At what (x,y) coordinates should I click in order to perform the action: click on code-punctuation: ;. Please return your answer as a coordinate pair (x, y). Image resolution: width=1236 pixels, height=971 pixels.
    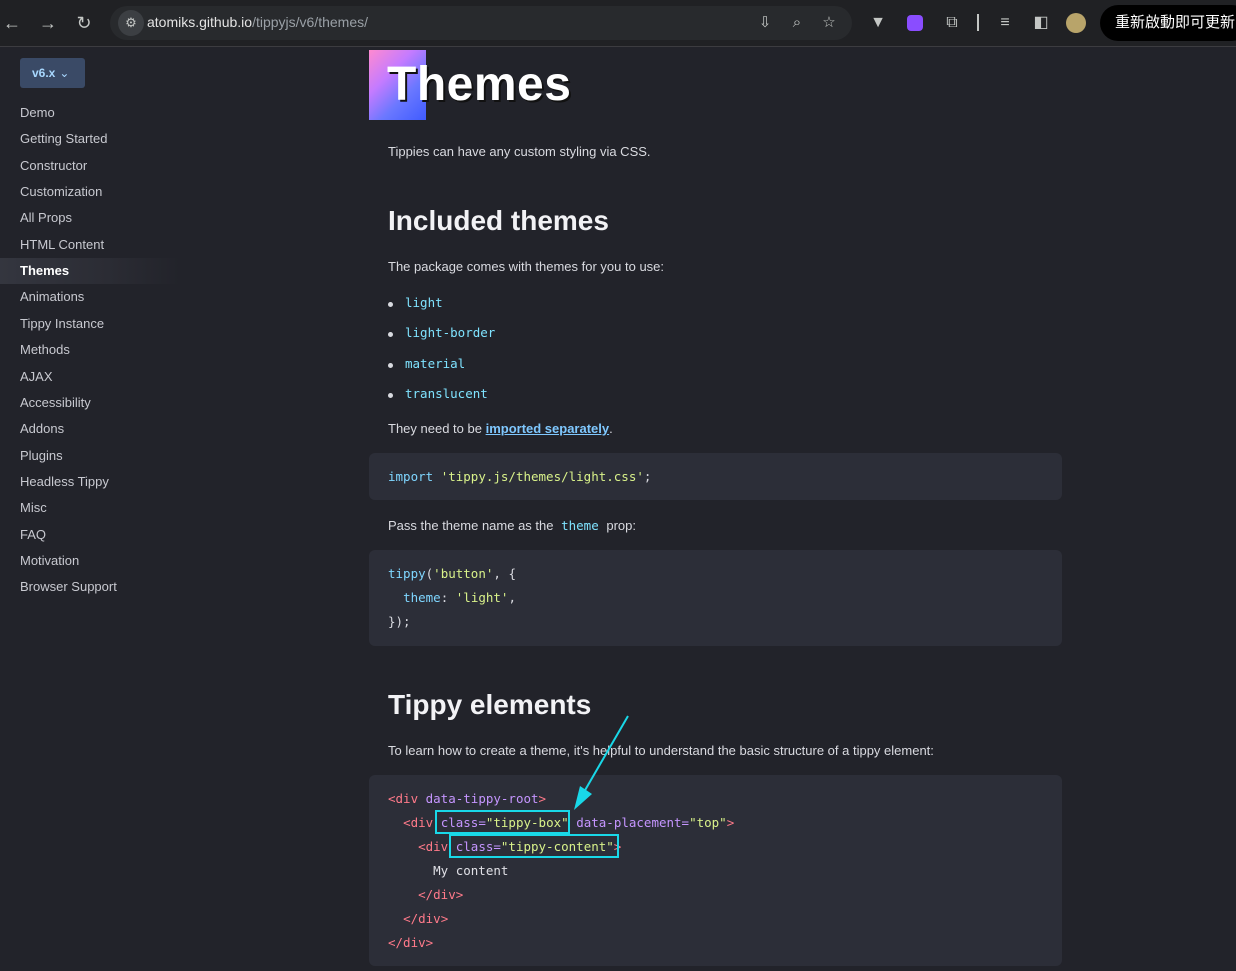
    Looking at the image, I should click on (647, 476).